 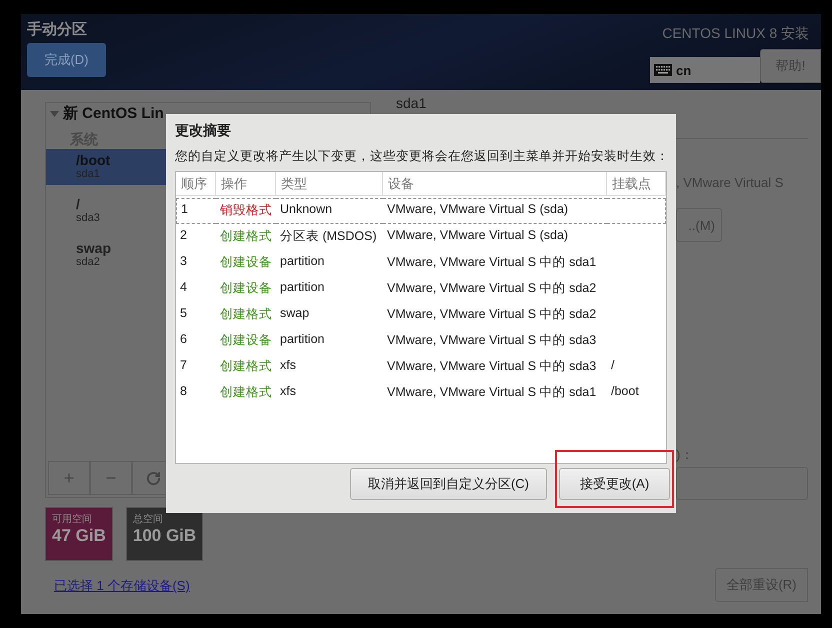 I want to click on column-header: 类型, so click(x=329, y=184).